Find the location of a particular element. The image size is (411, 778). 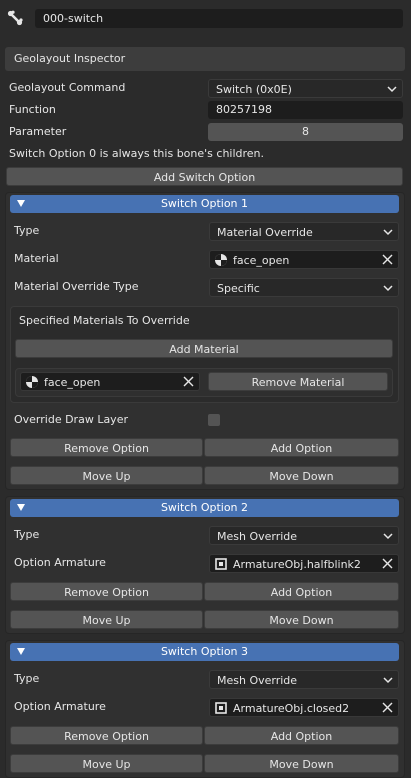

option1-material-field: face_open is located at coordinates (304, 259).